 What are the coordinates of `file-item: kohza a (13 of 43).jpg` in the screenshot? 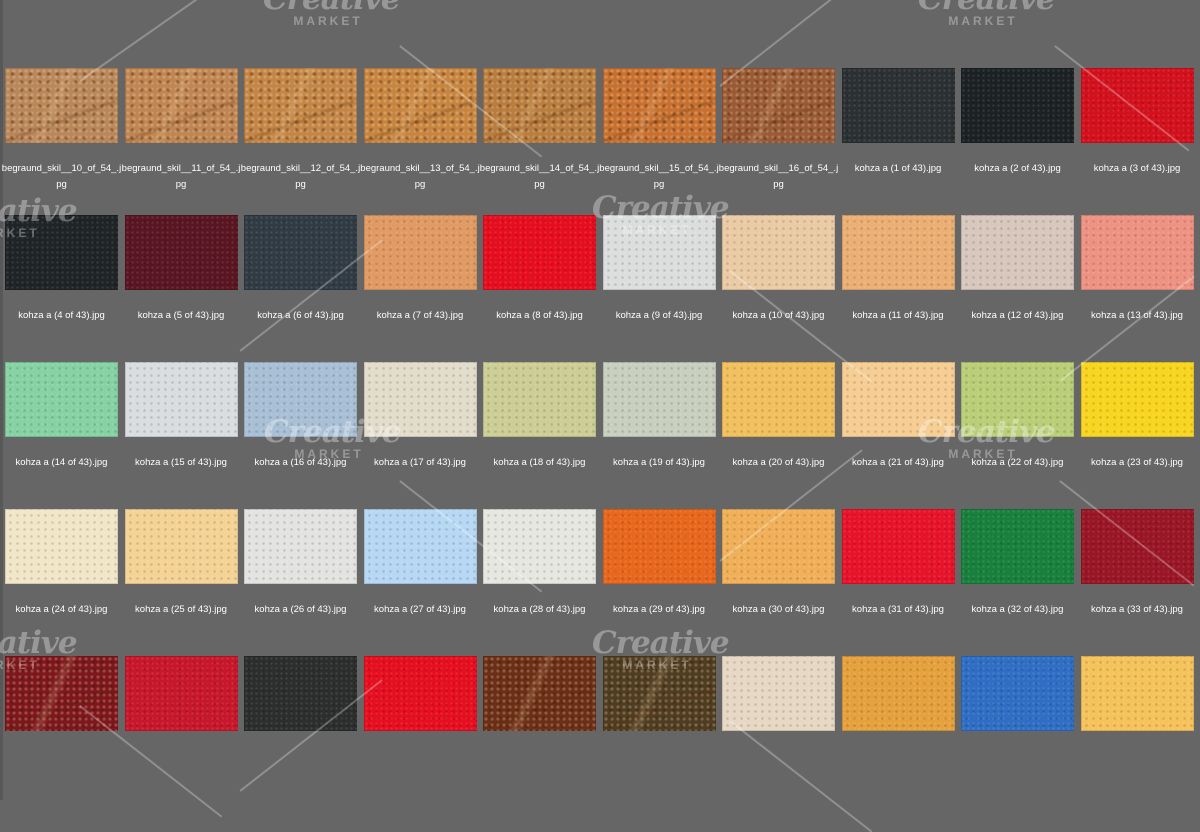 It's located at (1137, 288).